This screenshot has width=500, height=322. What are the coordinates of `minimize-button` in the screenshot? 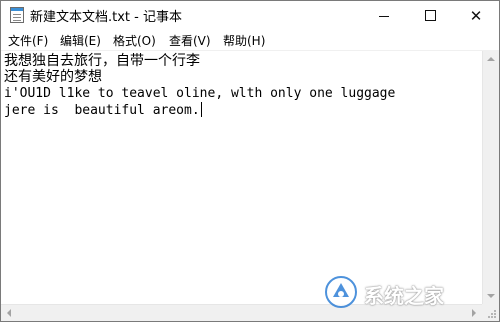 It's located at (384, 15).